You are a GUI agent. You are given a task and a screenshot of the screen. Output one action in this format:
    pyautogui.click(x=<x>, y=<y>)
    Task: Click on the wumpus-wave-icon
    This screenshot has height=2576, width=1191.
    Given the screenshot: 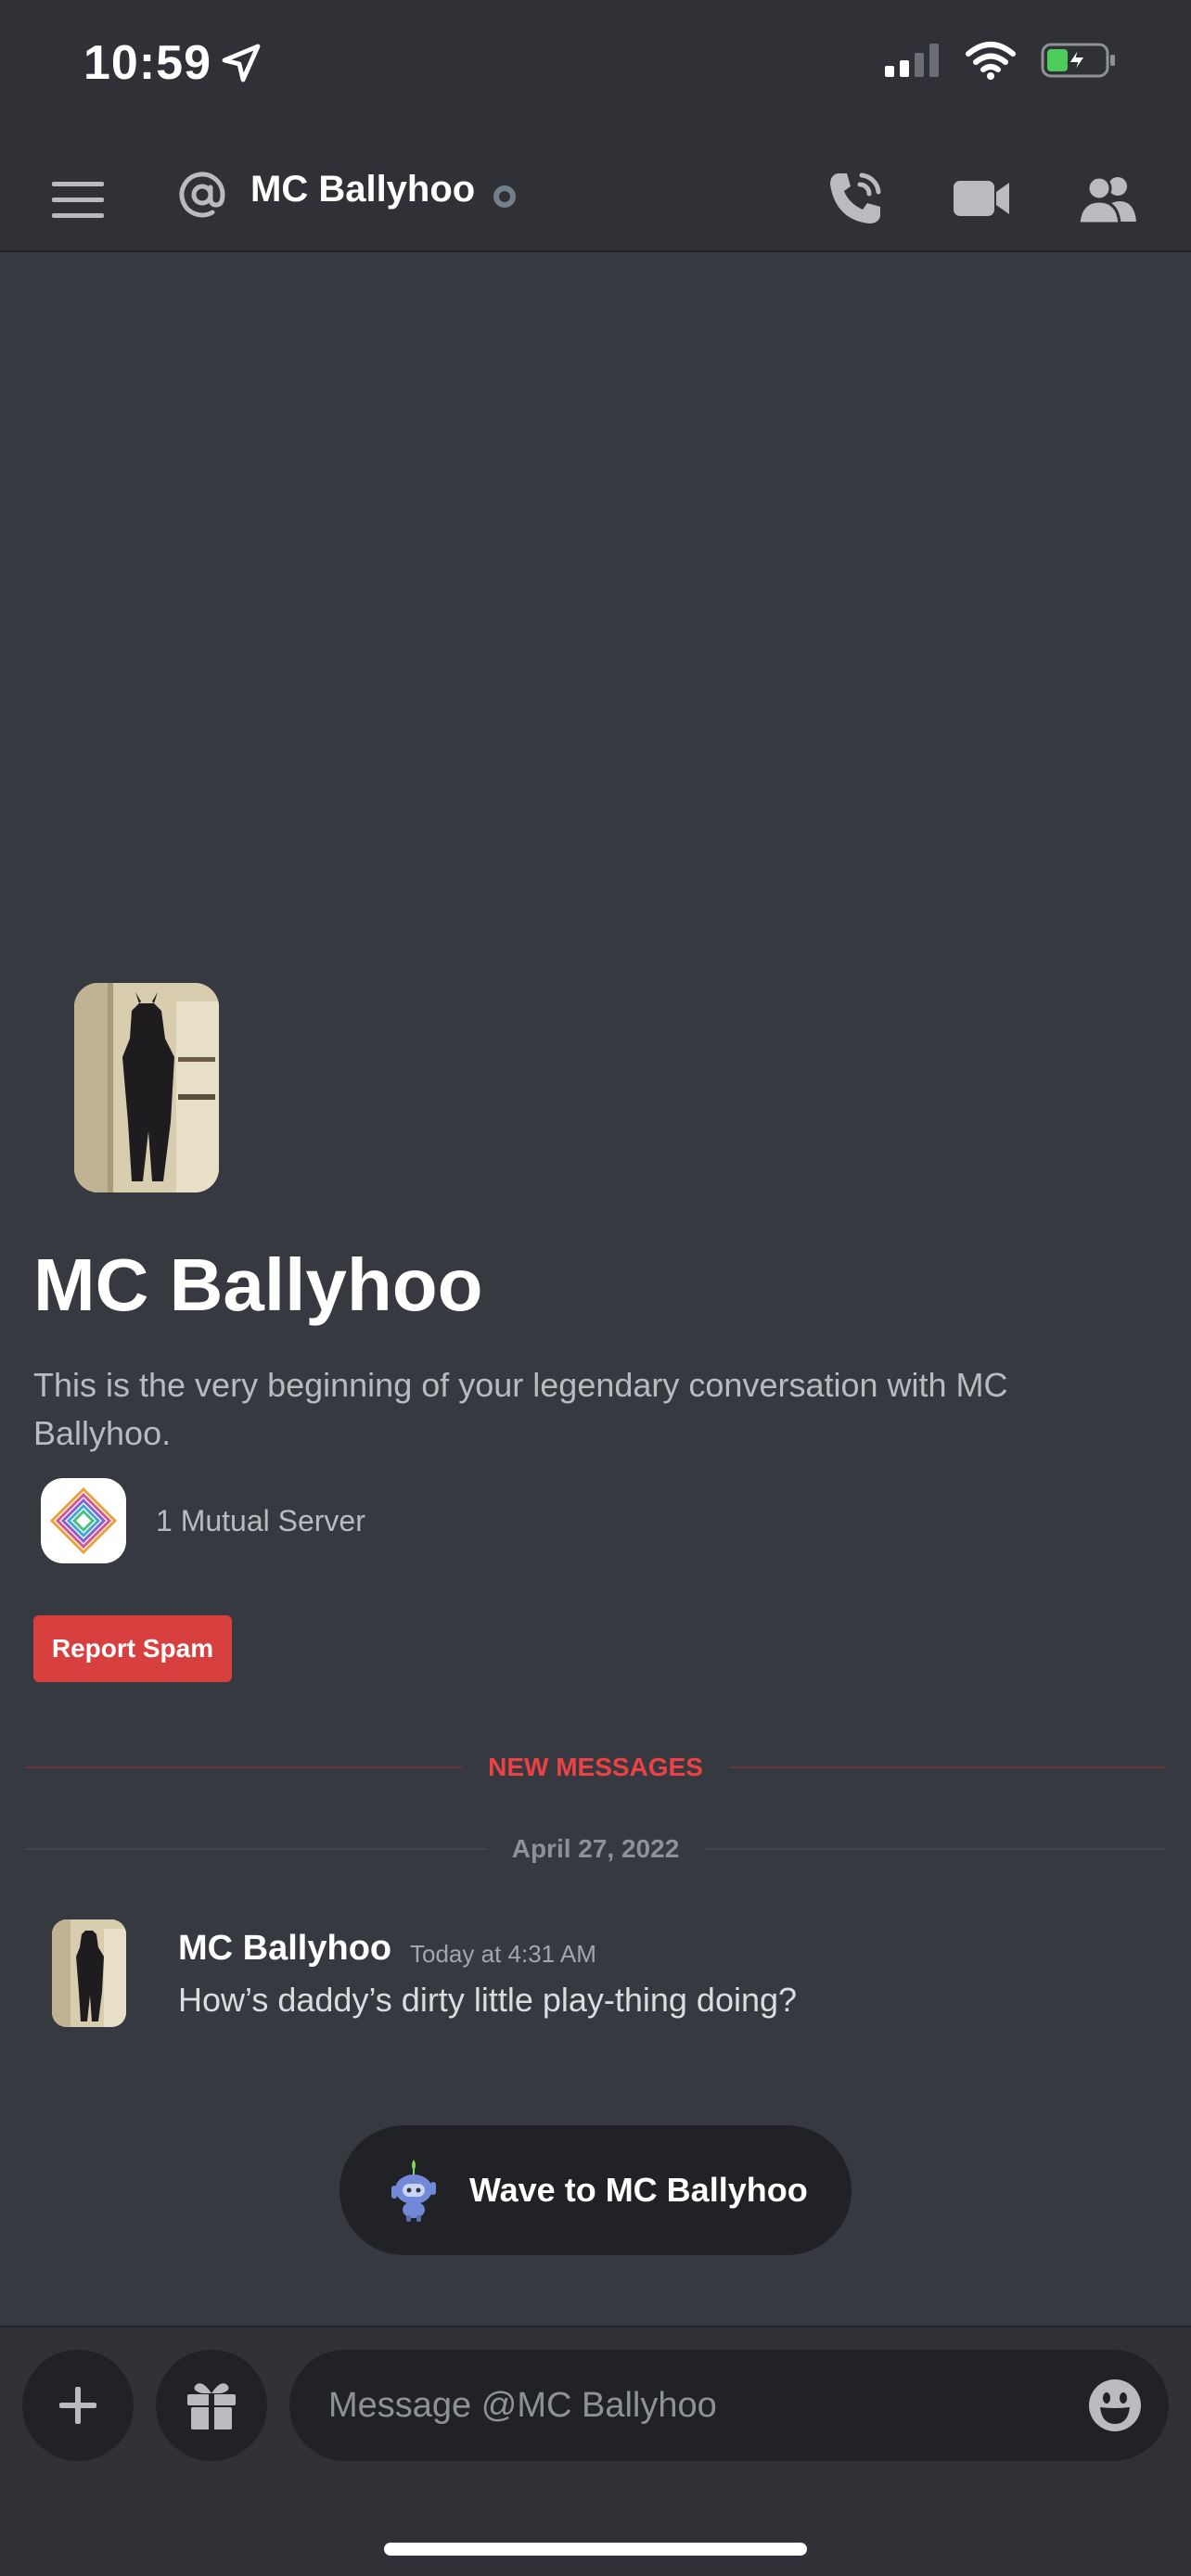 What is the action you would take?
    pyautogui.click(x=413, y=2191)
    